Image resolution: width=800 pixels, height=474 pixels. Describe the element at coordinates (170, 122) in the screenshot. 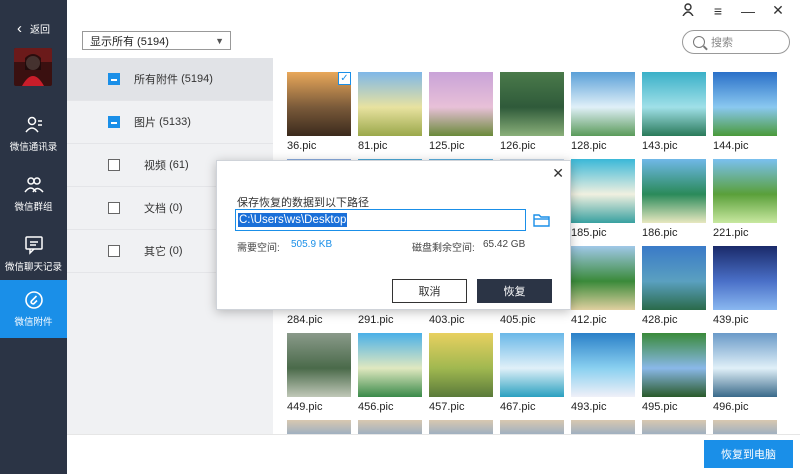

I see `category-images: 图片 (5133)` at that location.